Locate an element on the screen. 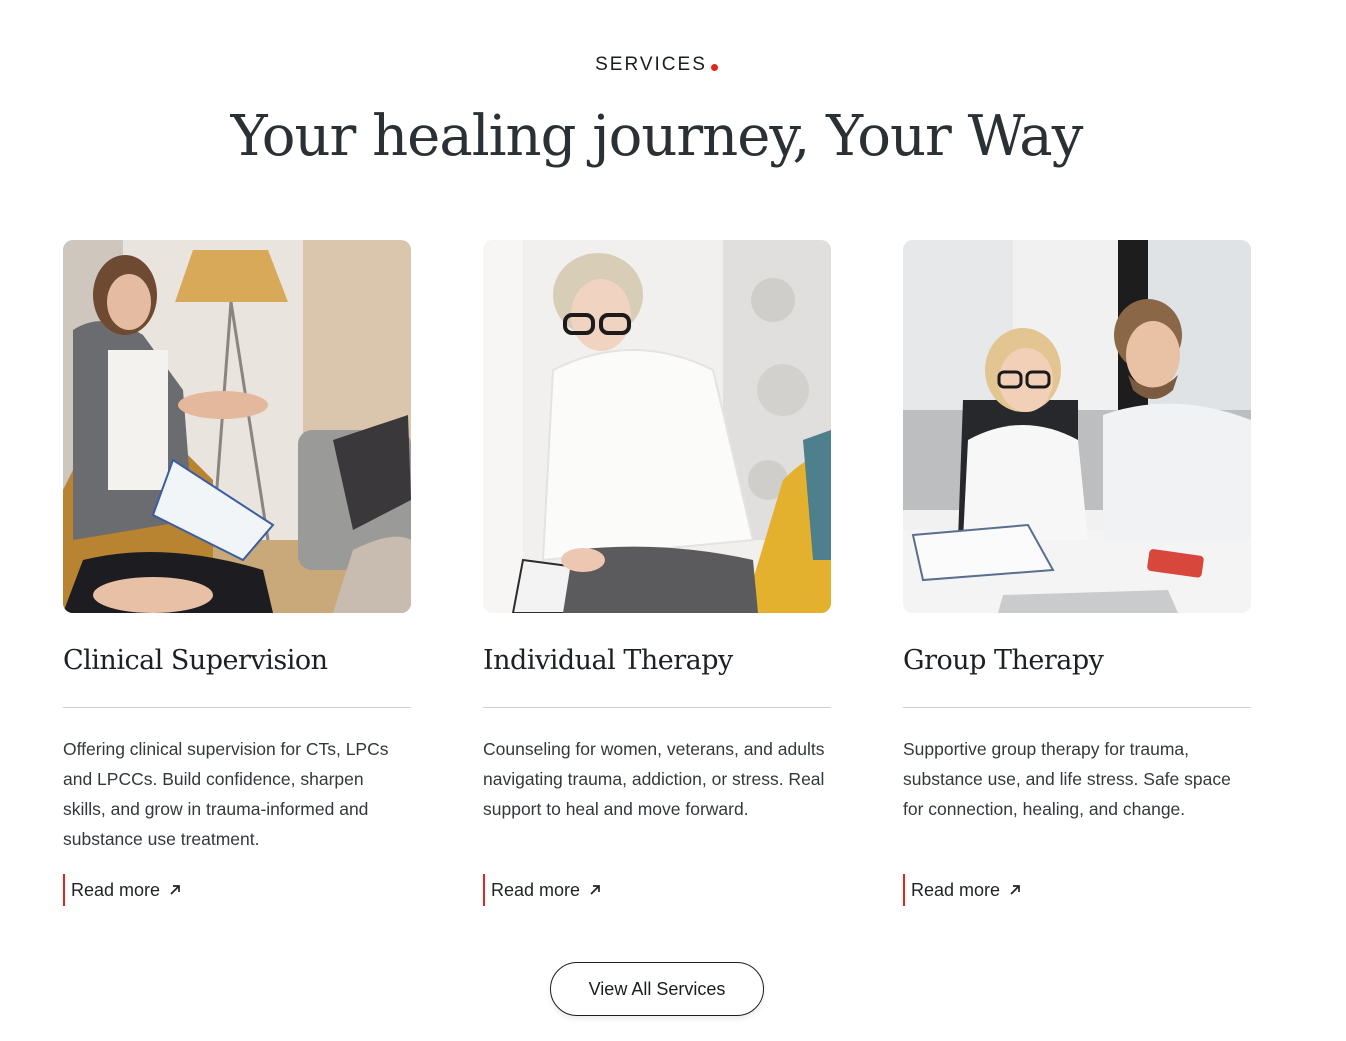 This screenshot has height=1041, width=1346. services-eyebrow: SERVICES is located at coordinates (656, 65).